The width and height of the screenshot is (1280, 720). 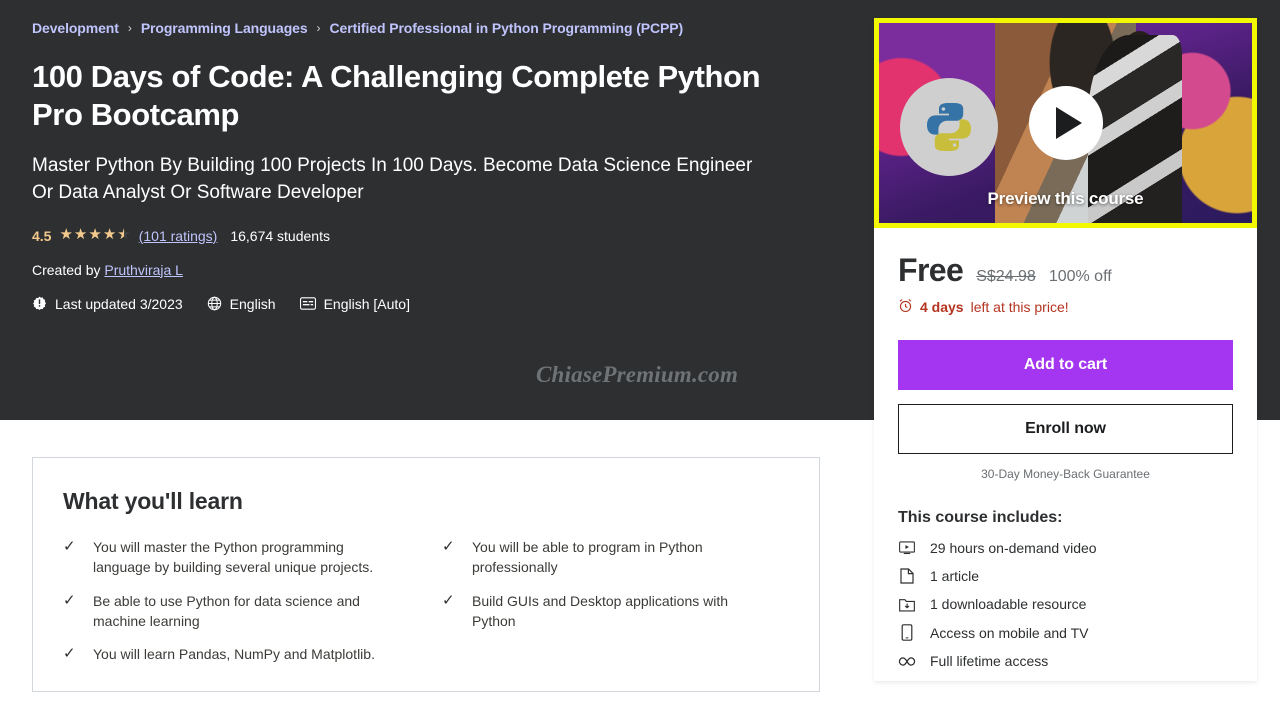 I want to click on language-text: English, so click(x=252, y=303).